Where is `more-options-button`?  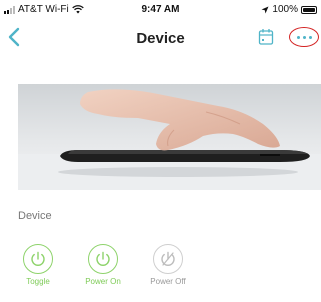 more-options-button is located at coordinates (304, 37).